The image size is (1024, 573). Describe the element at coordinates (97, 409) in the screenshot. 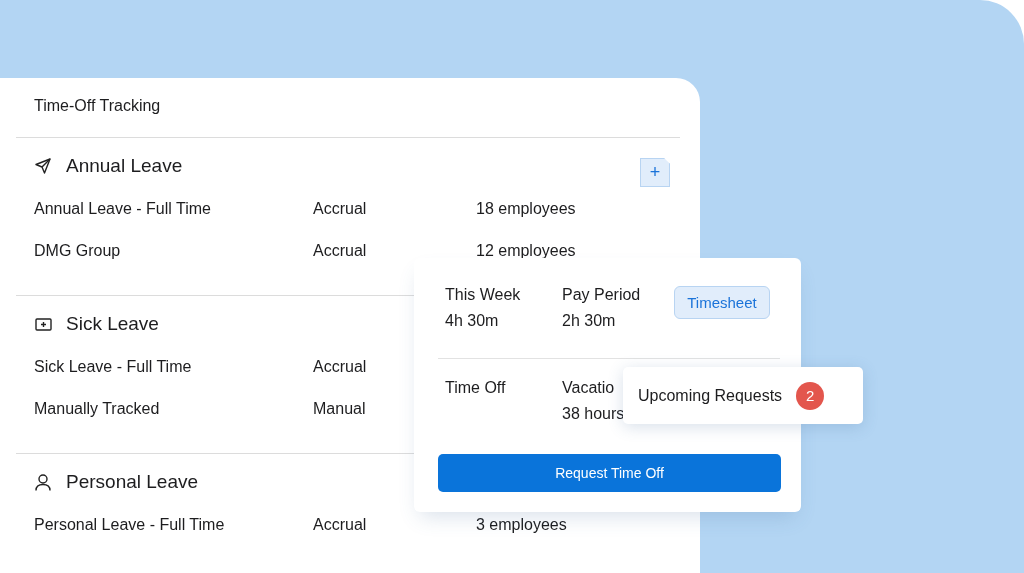

I see `policy-name: Manually Tracked` at that location.